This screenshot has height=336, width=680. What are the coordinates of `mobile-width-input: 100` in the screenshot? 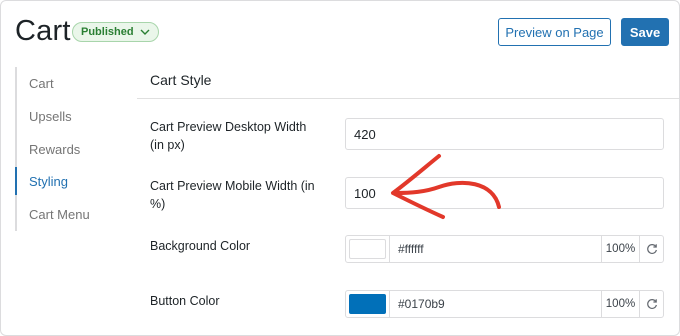 It's located at (504, 193).